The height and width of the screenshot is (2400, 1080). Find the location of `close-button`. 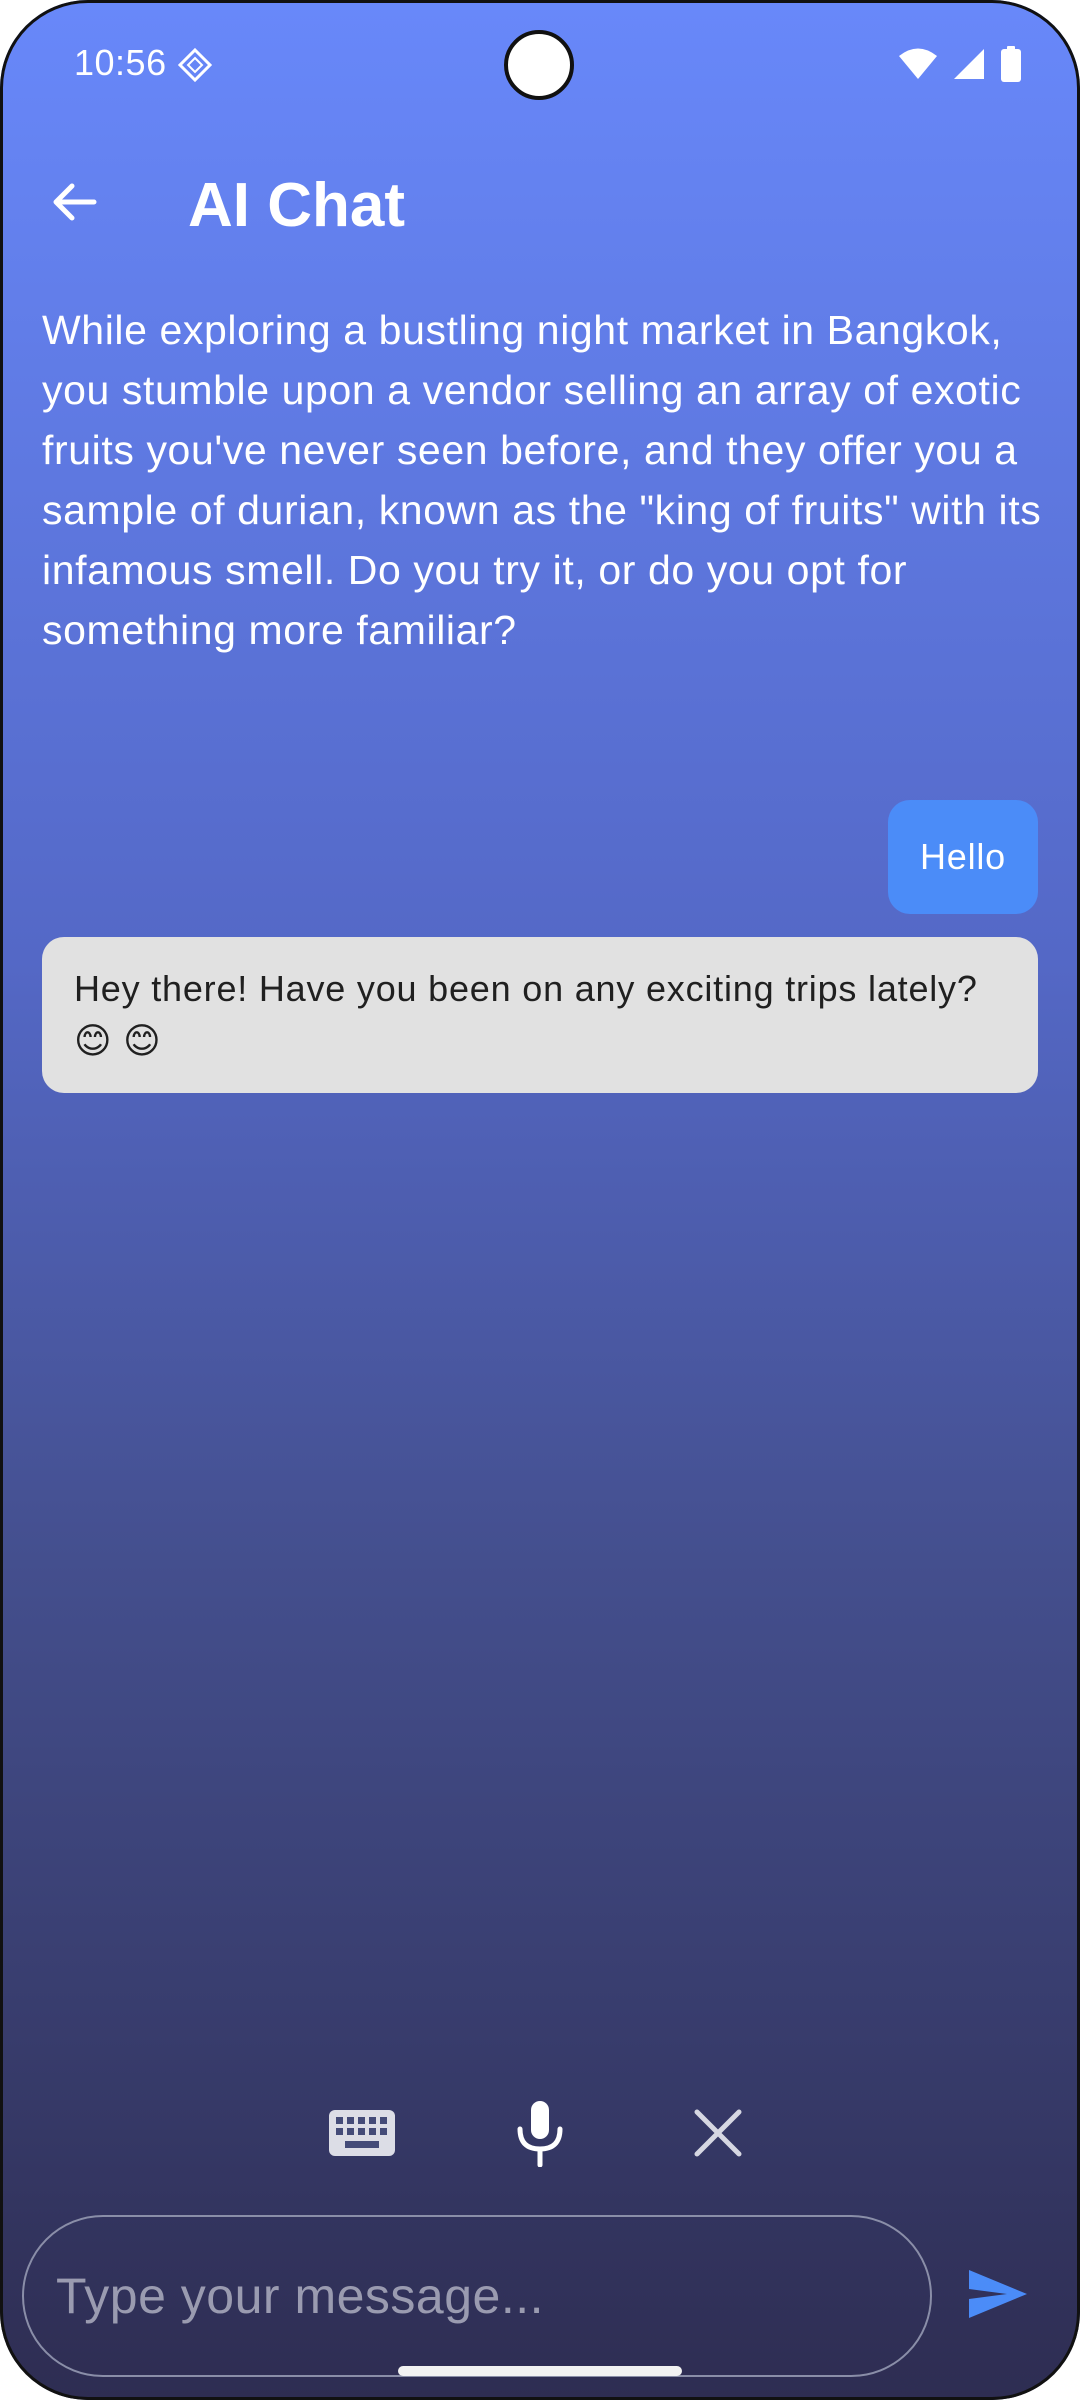

close-button is located at coordinates (718, 2135).